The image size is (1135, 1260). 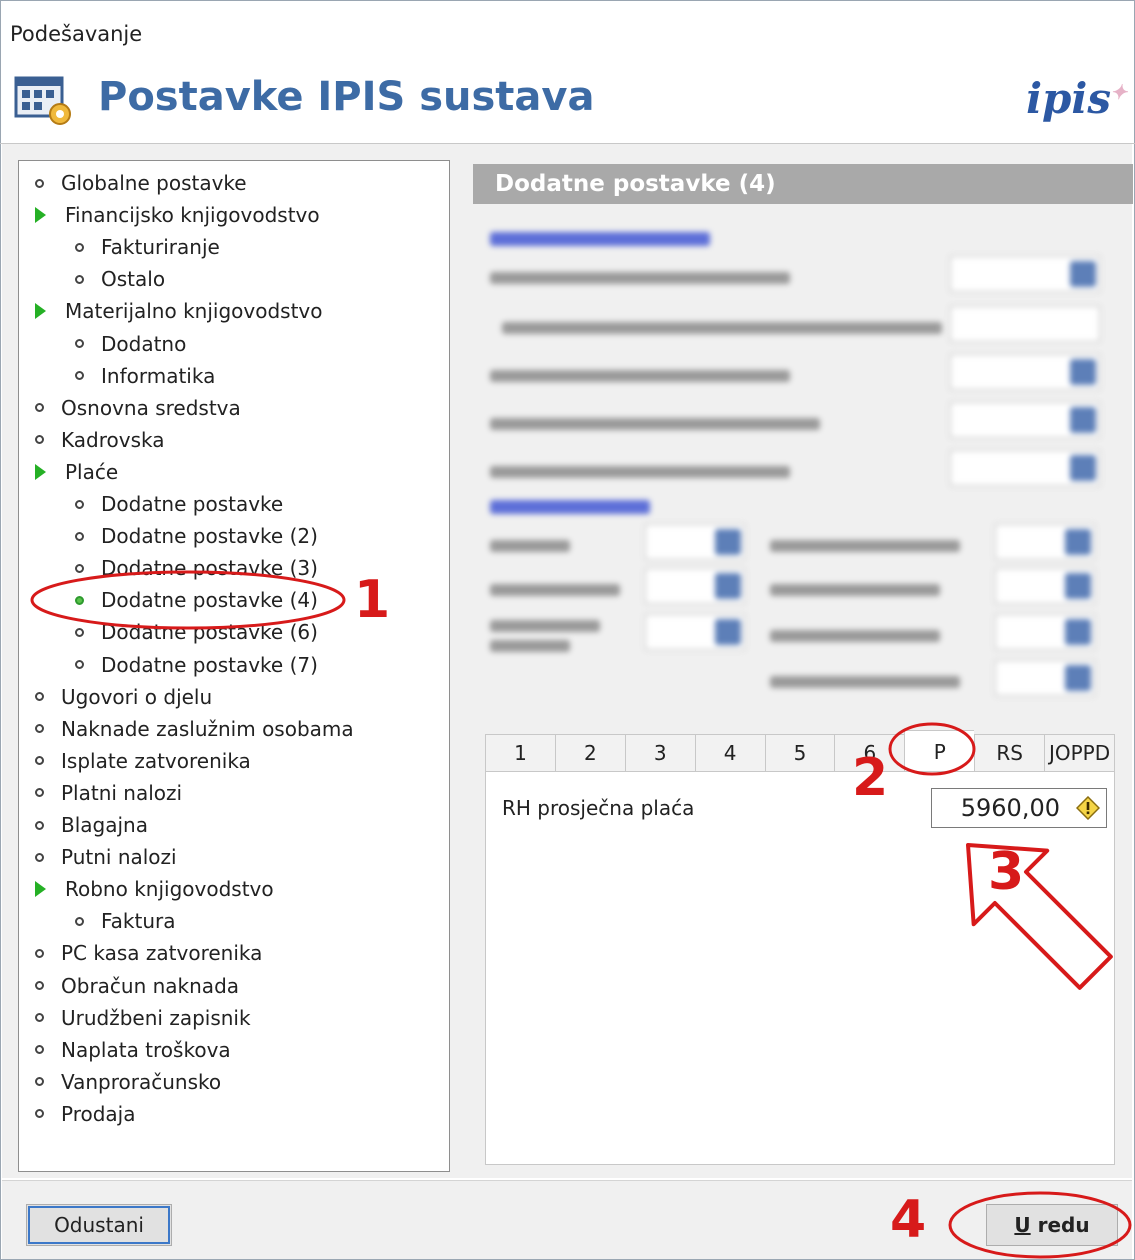 What do you see at coordinates (146, 1049) in the screenshot?
I see `tree-item-label: Naplata troškova` at bounding box center [146, 1049].